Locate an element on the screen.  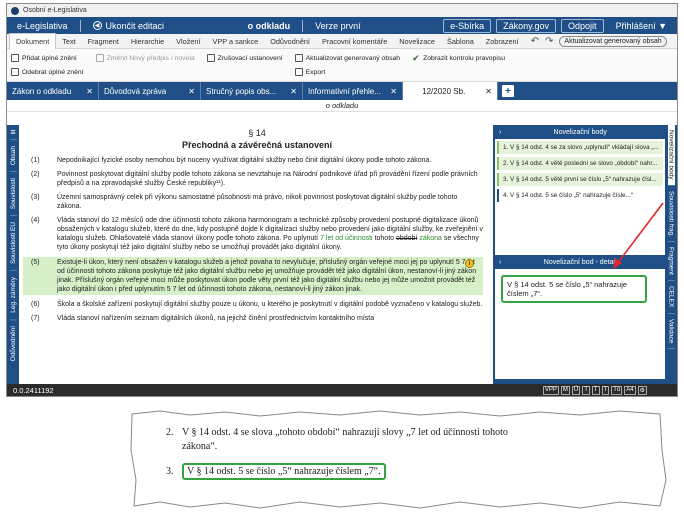
document-subtitle: o odkladu is located at coordinates (342, 106).